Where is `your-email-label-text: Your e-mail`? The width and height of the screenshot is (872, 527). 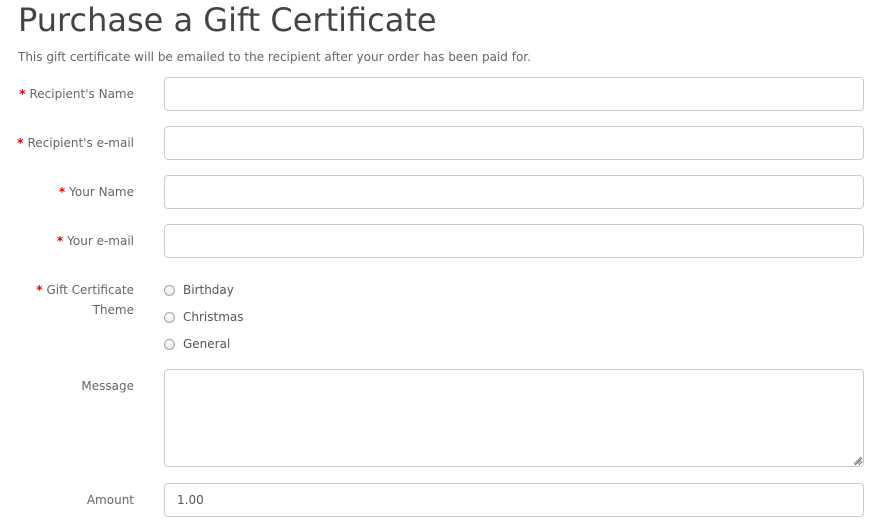
your-email-label-text: Your e-mail is located at coordinates (100, 241).